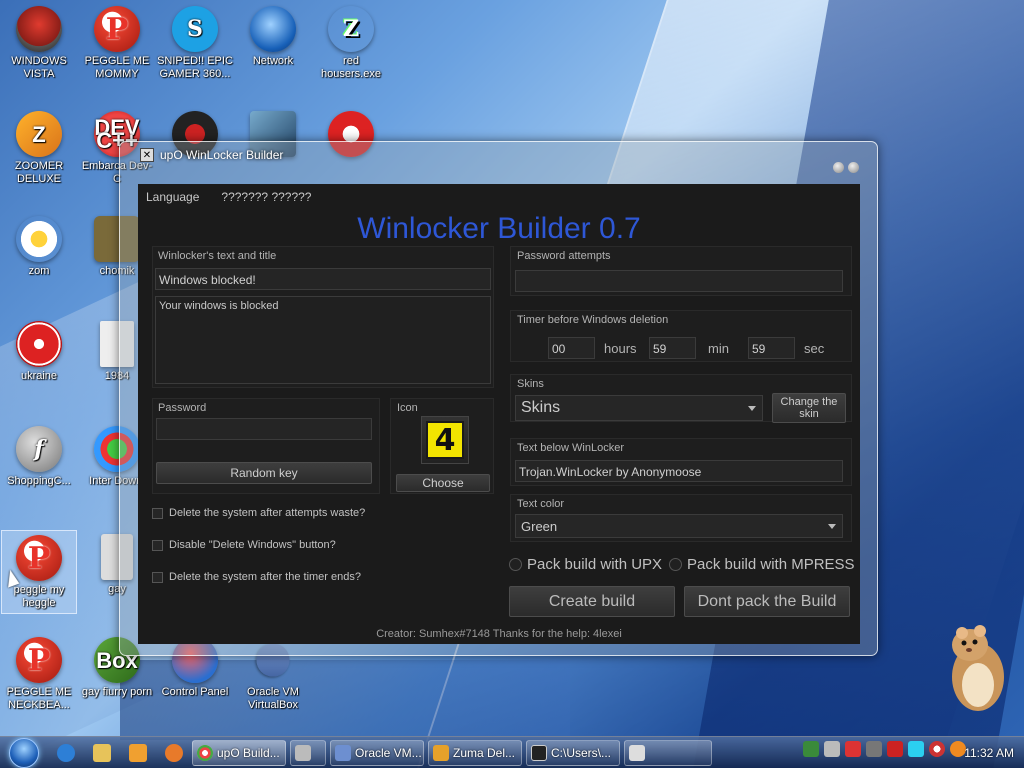 This screenshot has height=768, width=1024. I want to click on locker-title-input: Windows blocked!, so click(323, 279).